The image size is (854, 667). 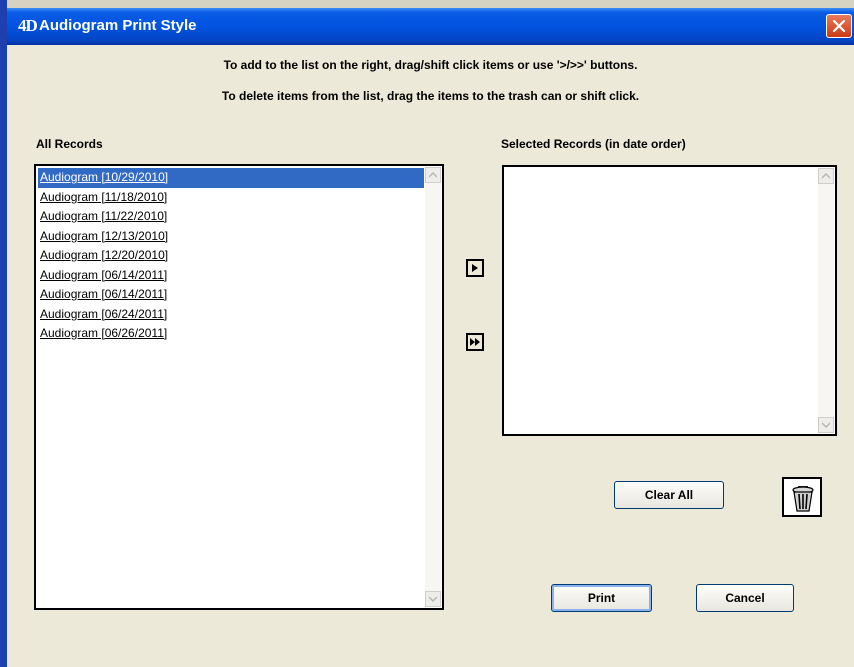 What do you see at coordinates (669, 495) in the screenshot?
I see `clear-all-button: Clear All` at bounding box center [669, 495].